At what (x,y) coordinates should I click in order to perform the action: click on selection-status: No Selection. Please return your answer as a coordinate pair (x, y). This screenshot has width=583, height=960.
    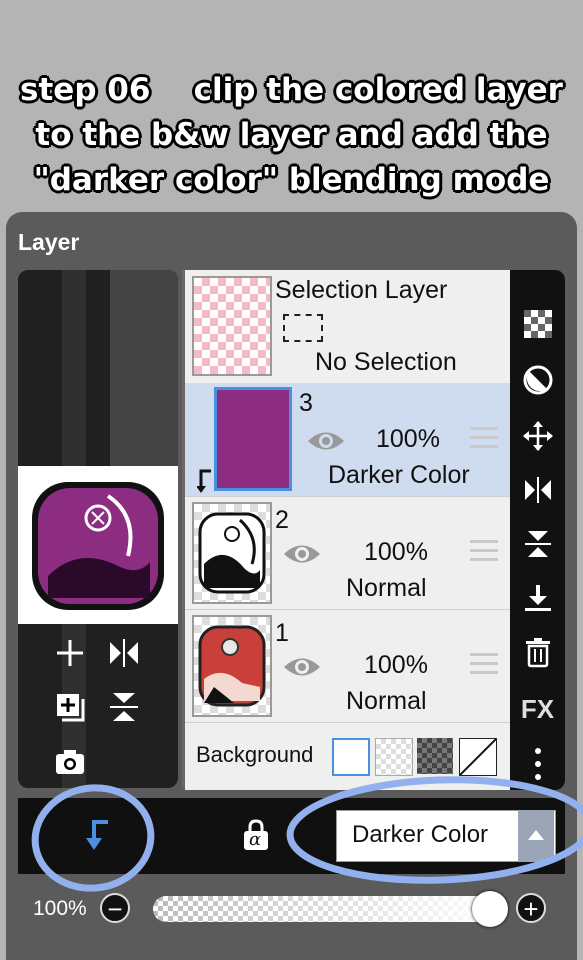
    Looking at the image, I should click on (386, 362).